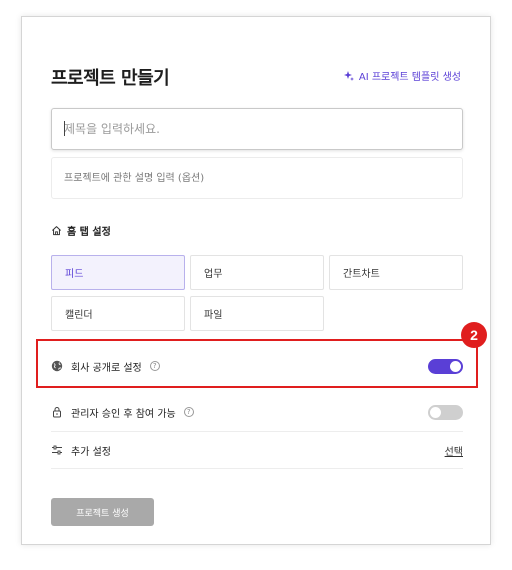  Describe the element at coordinates (188, 412) in the screenshot. I see `help-icon: ?` at that location.